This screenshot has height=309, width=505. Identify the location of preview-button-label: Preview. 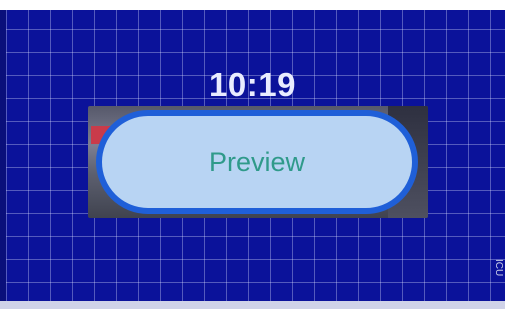
(257, 161).